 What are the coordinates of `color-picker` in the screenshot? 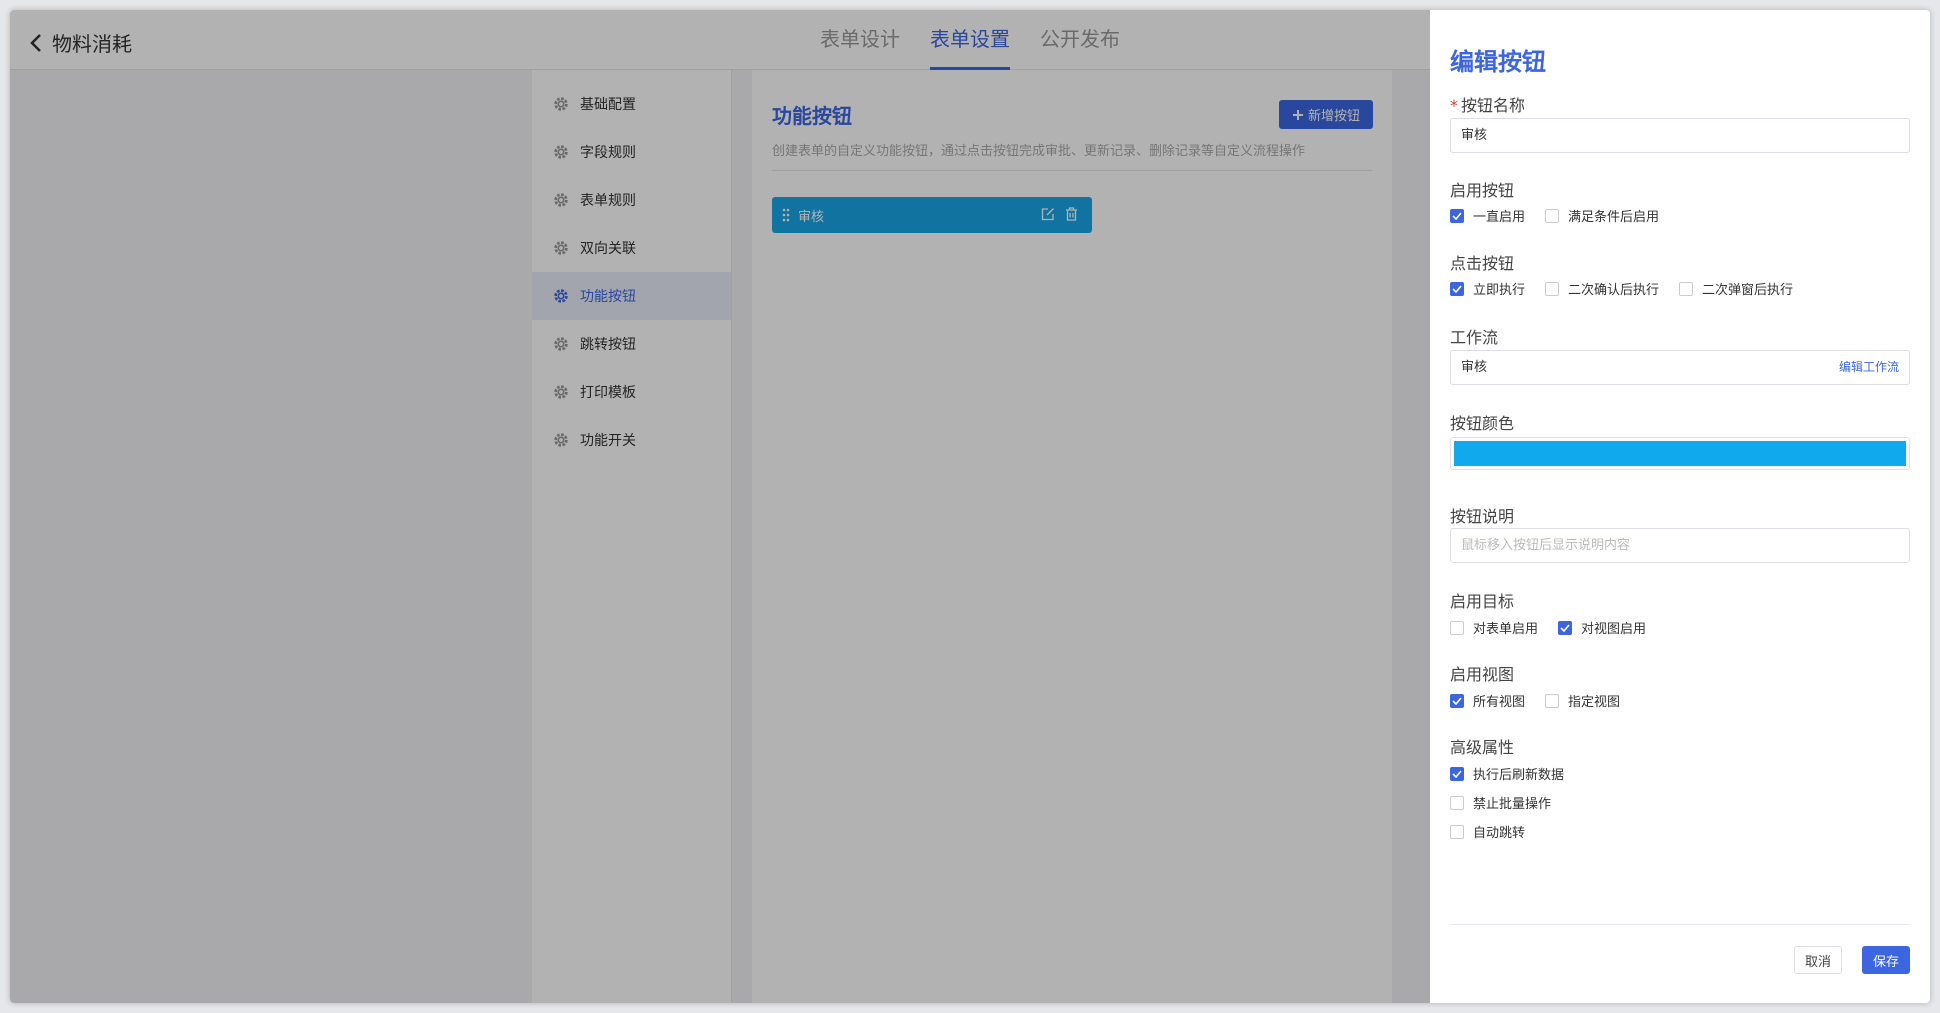 It's located at (1680, 453).